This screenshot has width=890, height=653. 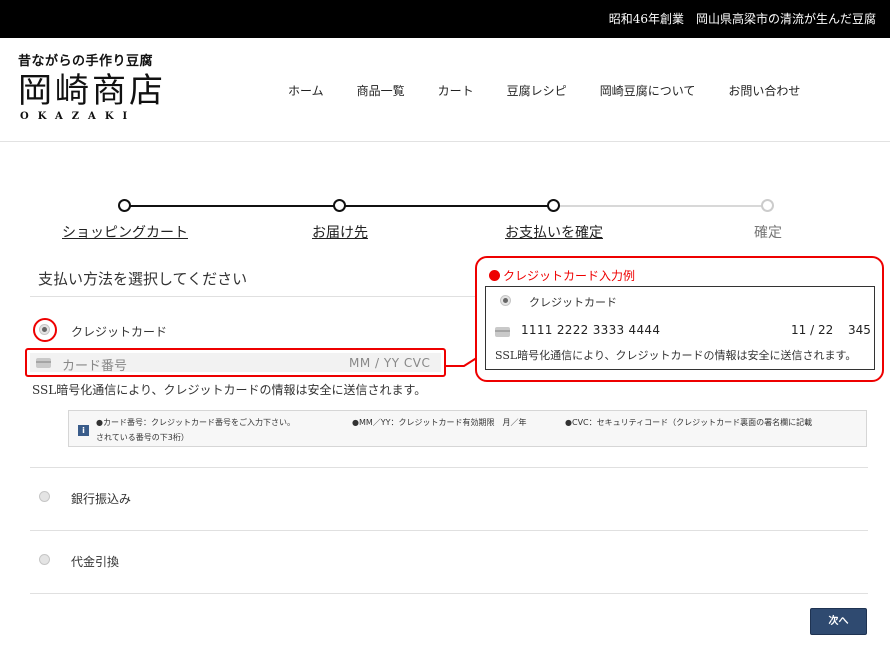 I want to click on top-banner: 昭和46年創業 岡山県高梁市の清流が生んだ豆腐, so click(x=445, y=19).